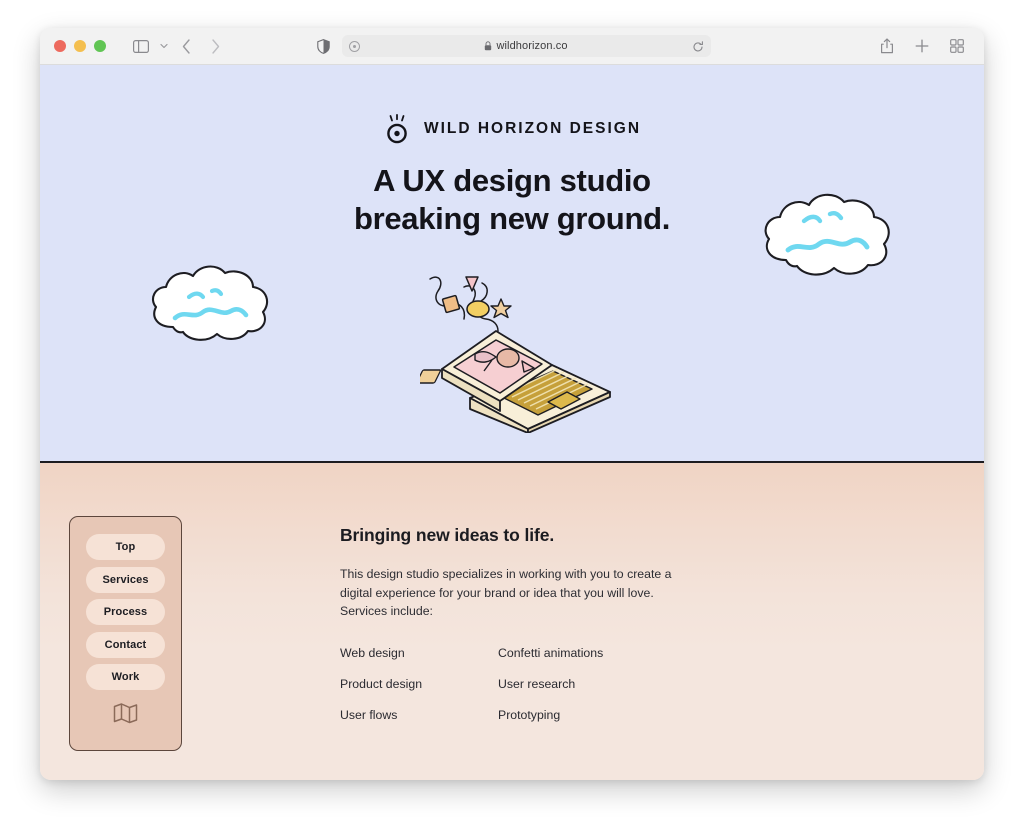 This screenshot has width=1024, height=829. What do you see at coordinates (515, 354) in the screenshot?
I see `laptop-confetti-illustration` at bounding box center [515, 354].